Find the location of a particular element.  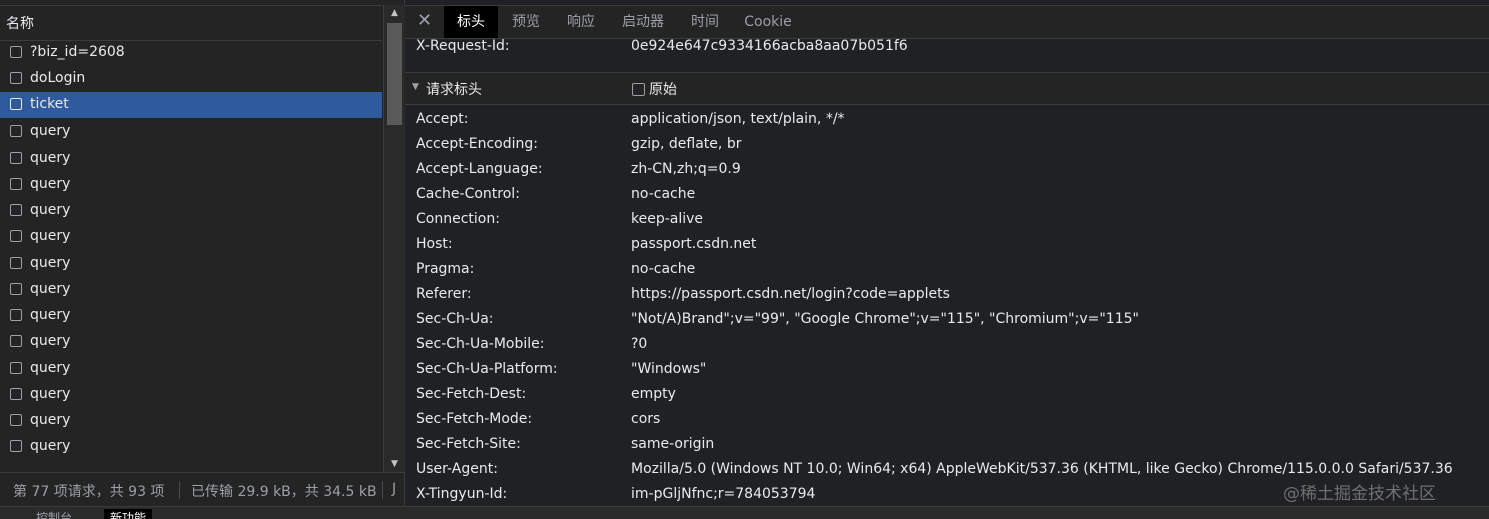

header-value: gzip, deflate, br is located at coordinates (686, 144).